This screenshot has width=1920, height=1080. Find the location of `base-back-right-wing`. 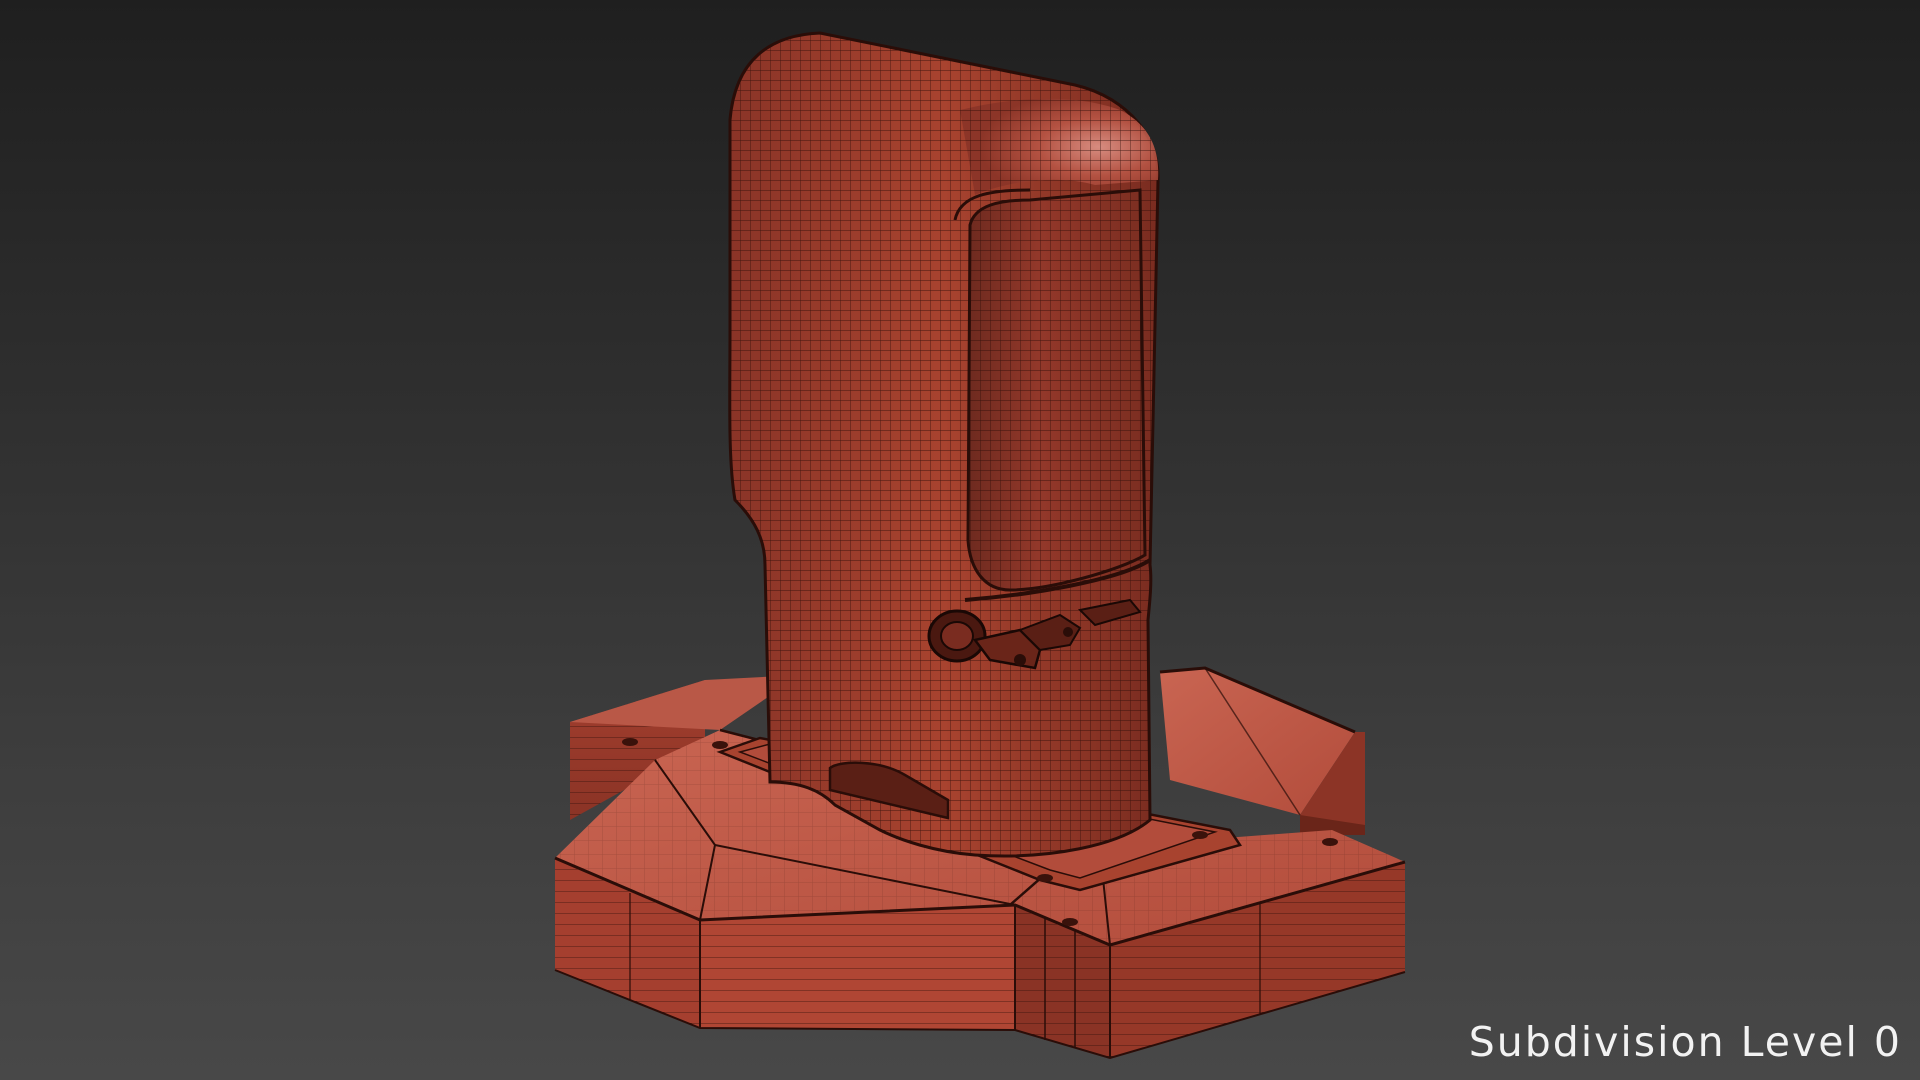

base-back-right-wing is located at coordinates (1262, 750).